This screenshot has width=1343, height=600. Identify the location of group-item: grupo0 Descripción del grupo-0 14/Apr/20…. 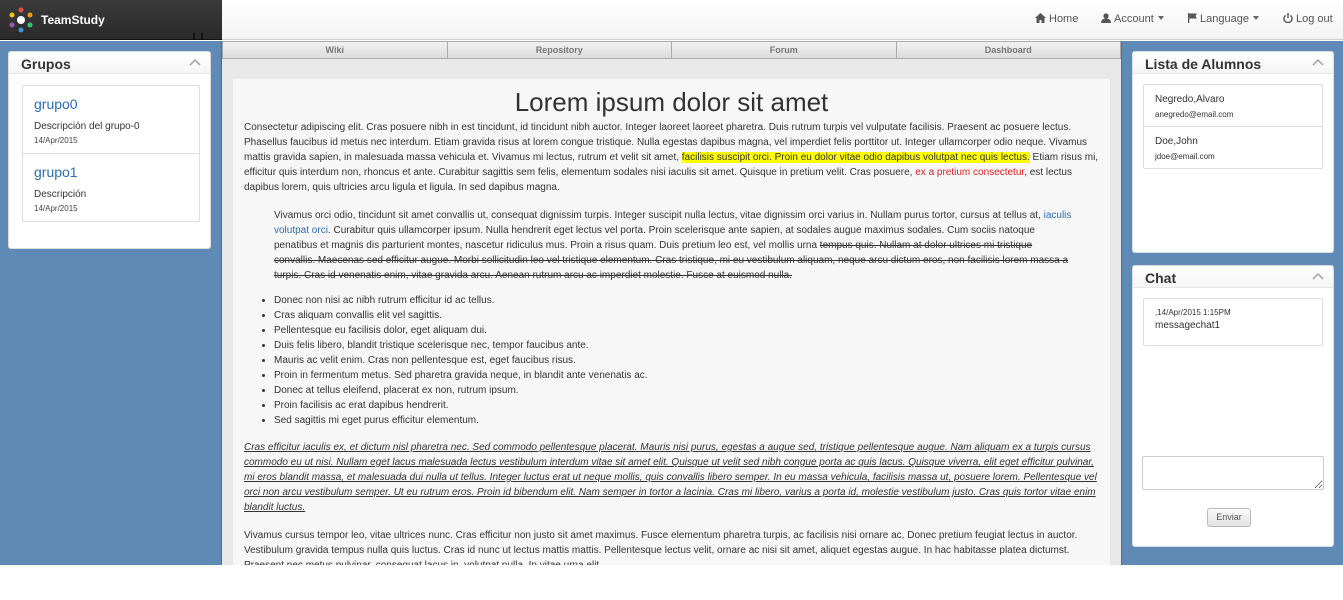
(111, 120).